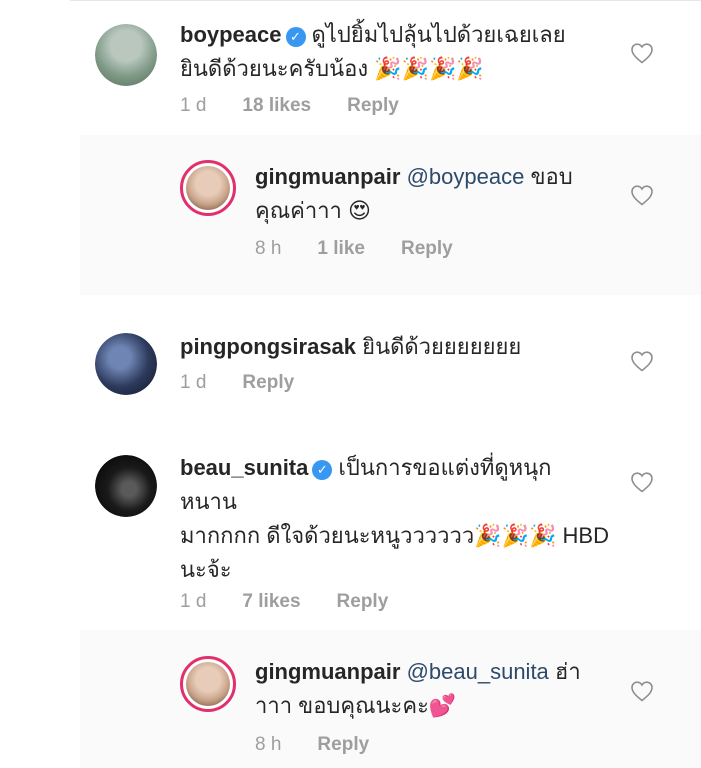 This screenshot has height=768, width=701. Describe the element at coordinates (442, 346) in the screenshot. I see `comment-body: ยินดีด้วยยยยยยย` at that location.